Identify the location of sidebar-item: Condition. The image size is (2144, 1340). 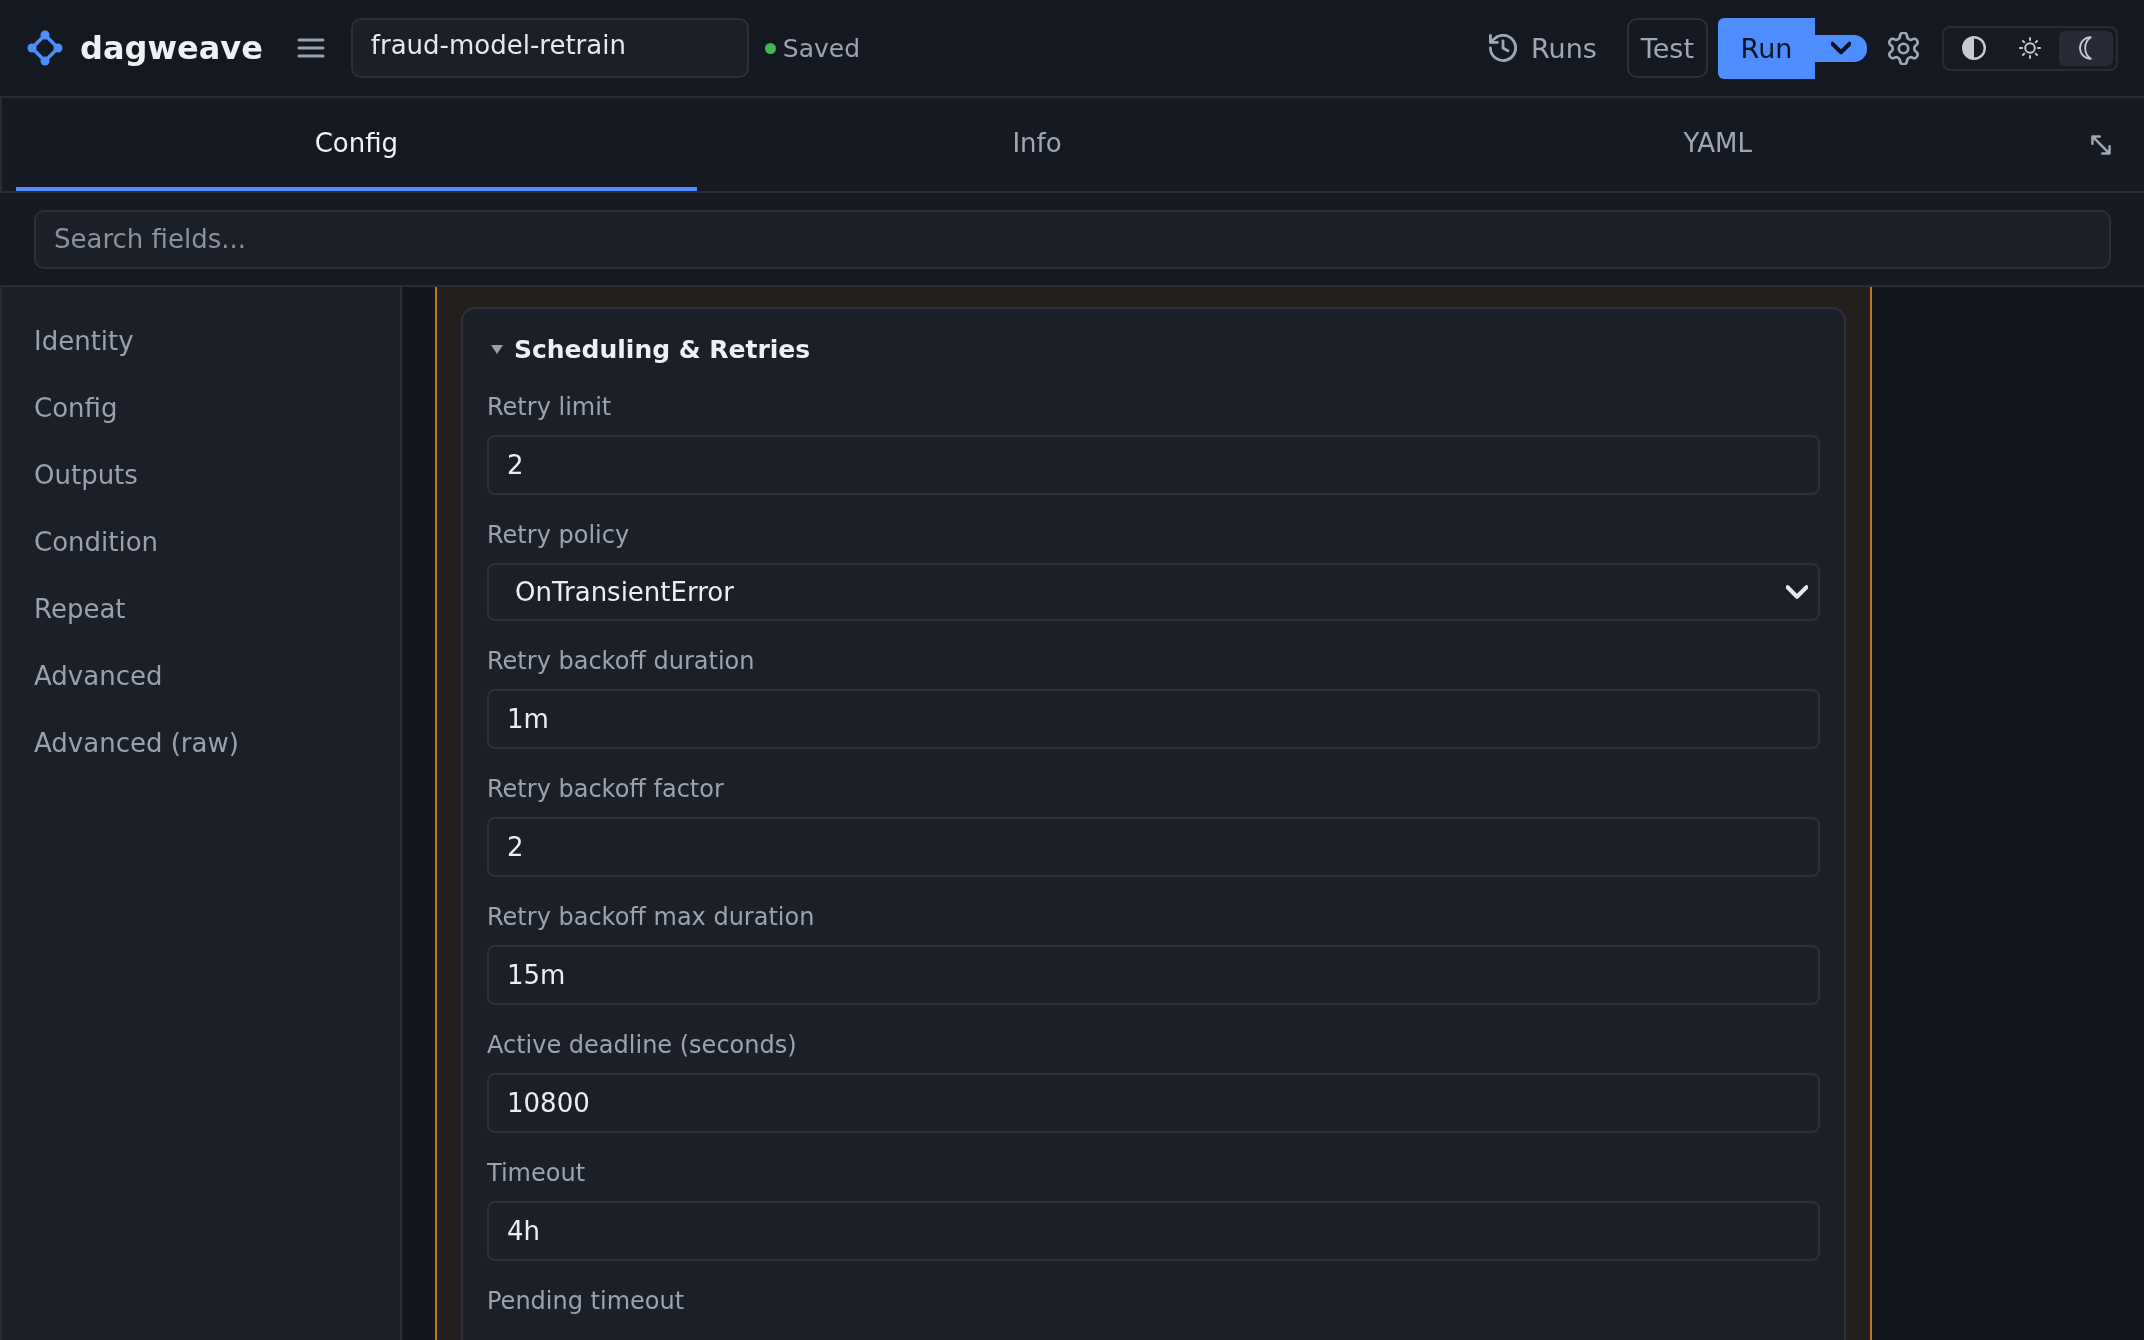
(201, 541).